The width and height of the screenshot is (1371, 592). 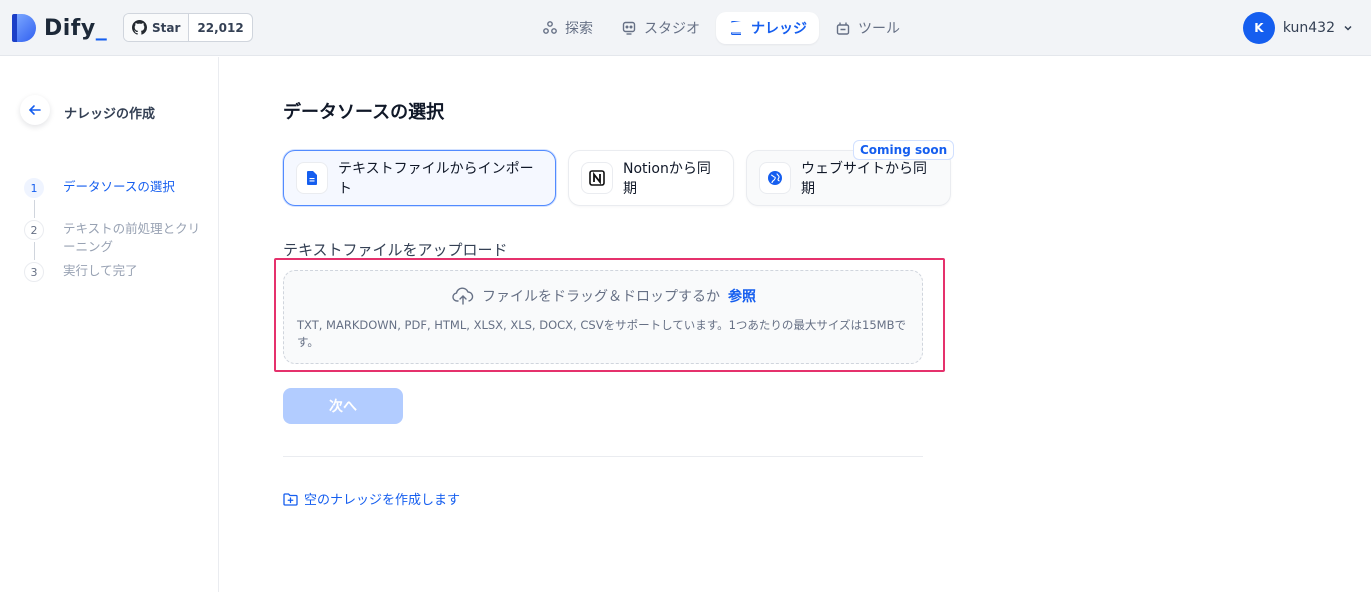 What do you see at coordinates (629, 28) in the screenshot?
I see `studio-icon` at bounding box center [629, 28].